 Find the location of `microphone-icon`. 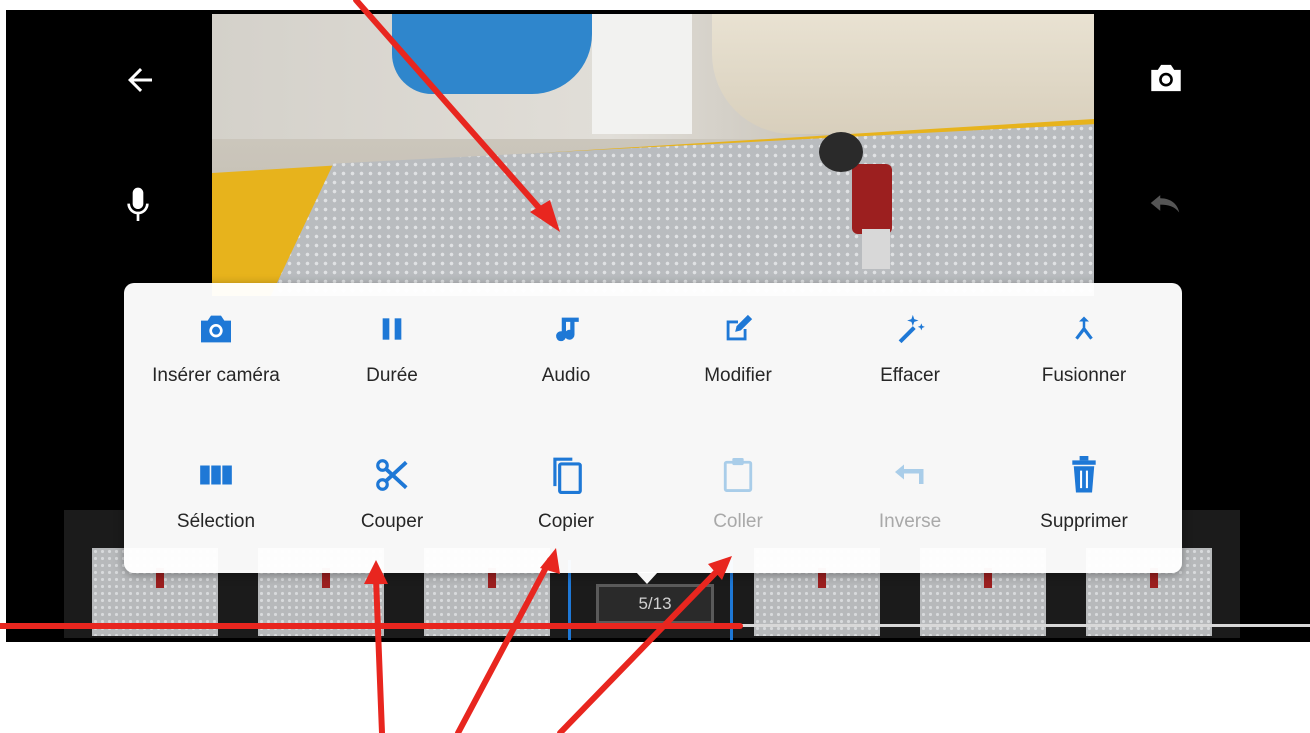

microphone-icon is located at coordinates (138, 205).